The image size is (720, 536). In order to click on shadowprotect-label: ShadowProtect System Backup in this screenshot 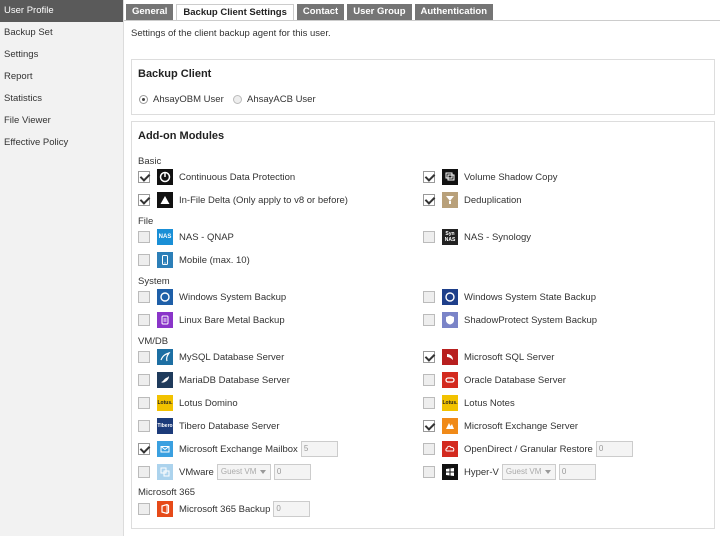, I will do `click(531, 320)`.